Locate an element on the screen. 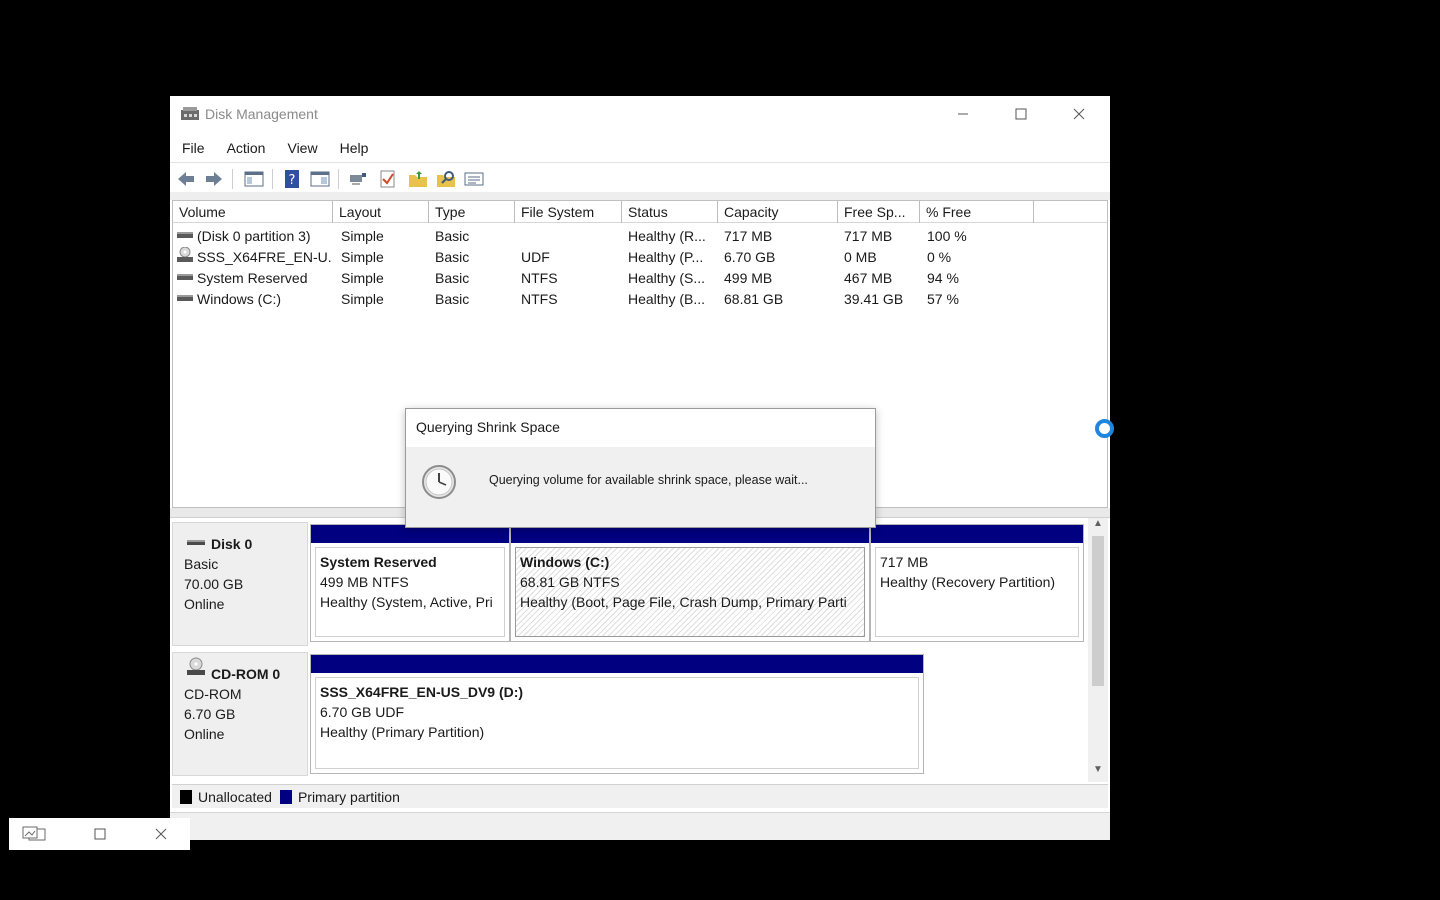  search-folder-icon is located at coordinates (446, 179).